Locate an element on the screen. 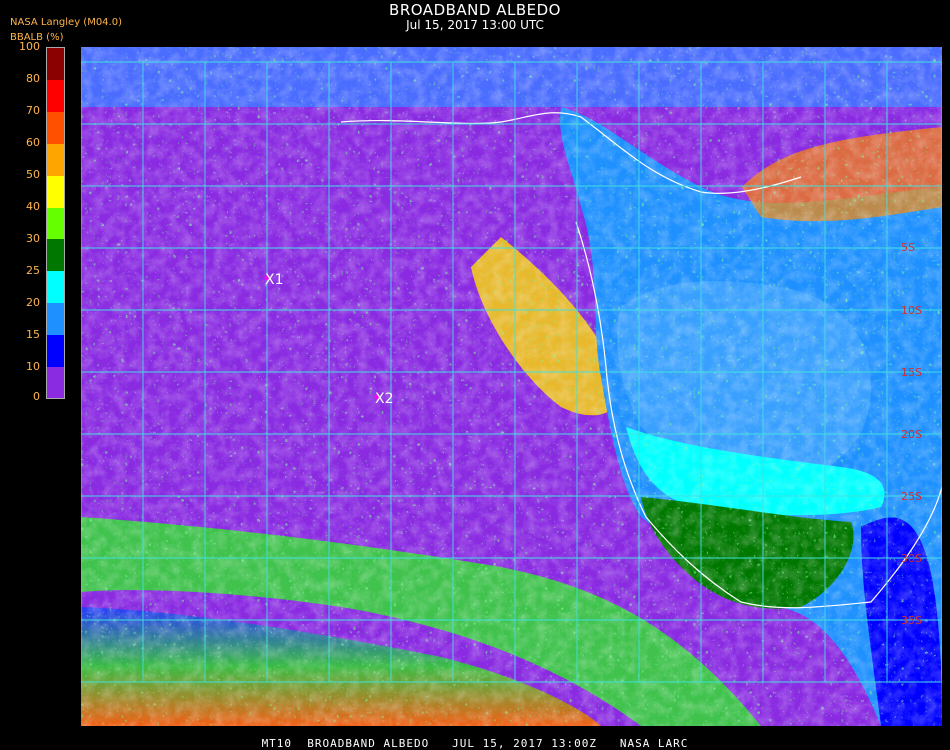 The width and height of the screenshot is (950, 750). latitude-label: 35S is located at coordinates (911, 620).